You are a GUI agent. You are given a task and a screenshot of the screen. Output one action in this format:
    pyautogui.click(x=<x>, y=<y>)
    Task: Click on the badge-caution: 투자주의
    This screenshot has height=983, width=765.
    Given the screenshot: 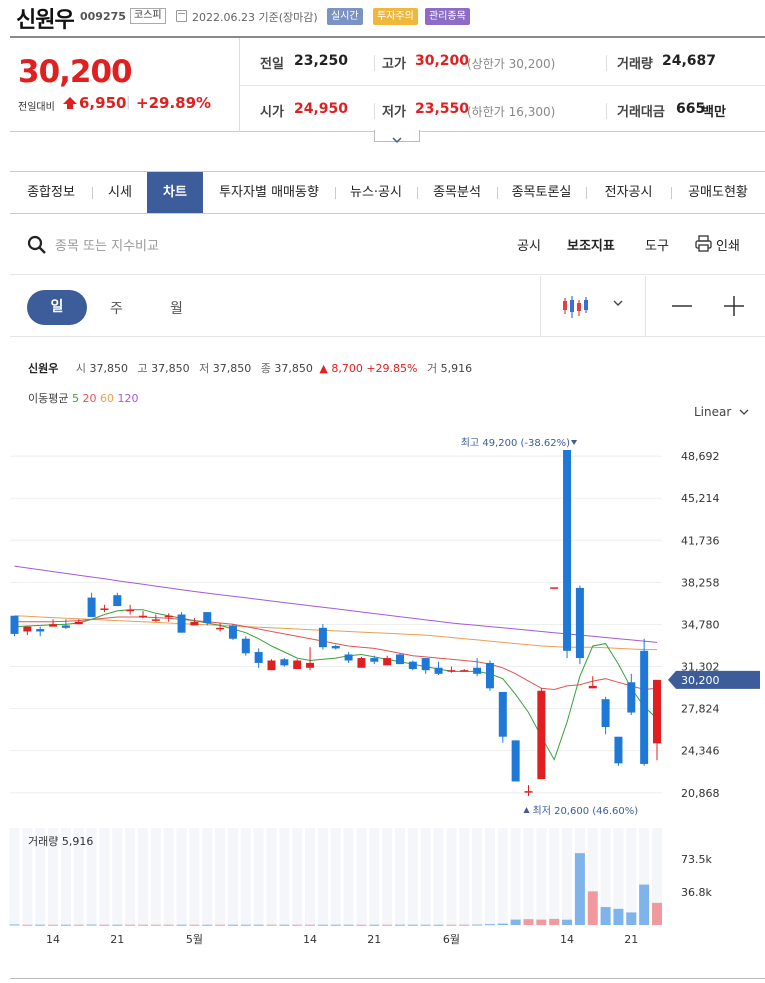 What is the action you would take?
    pyautogui.click(x=395, y=16)
    